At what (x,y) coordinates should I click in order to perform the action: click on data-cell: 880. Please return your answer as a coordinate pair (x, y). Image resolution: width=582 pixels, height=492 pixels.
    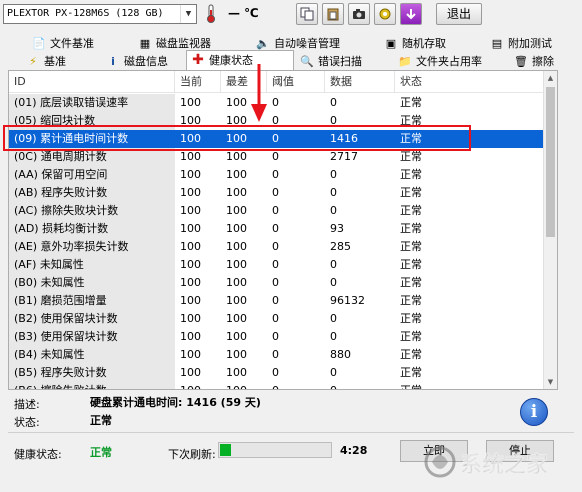
    Looking at the image, I should click on (340, 354).